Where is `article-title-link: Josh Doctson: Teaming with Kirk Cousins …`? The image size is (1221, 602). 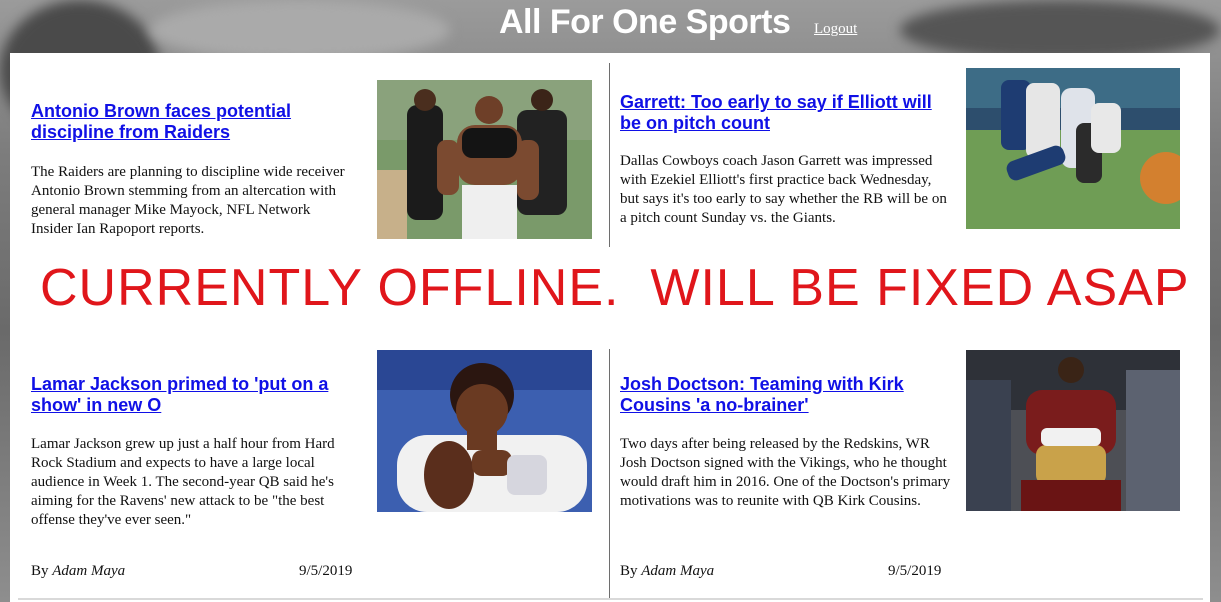 article-title-link: Josh Doctson: Teaming with Kirk Cousins … is located at coordinates (780, 395).